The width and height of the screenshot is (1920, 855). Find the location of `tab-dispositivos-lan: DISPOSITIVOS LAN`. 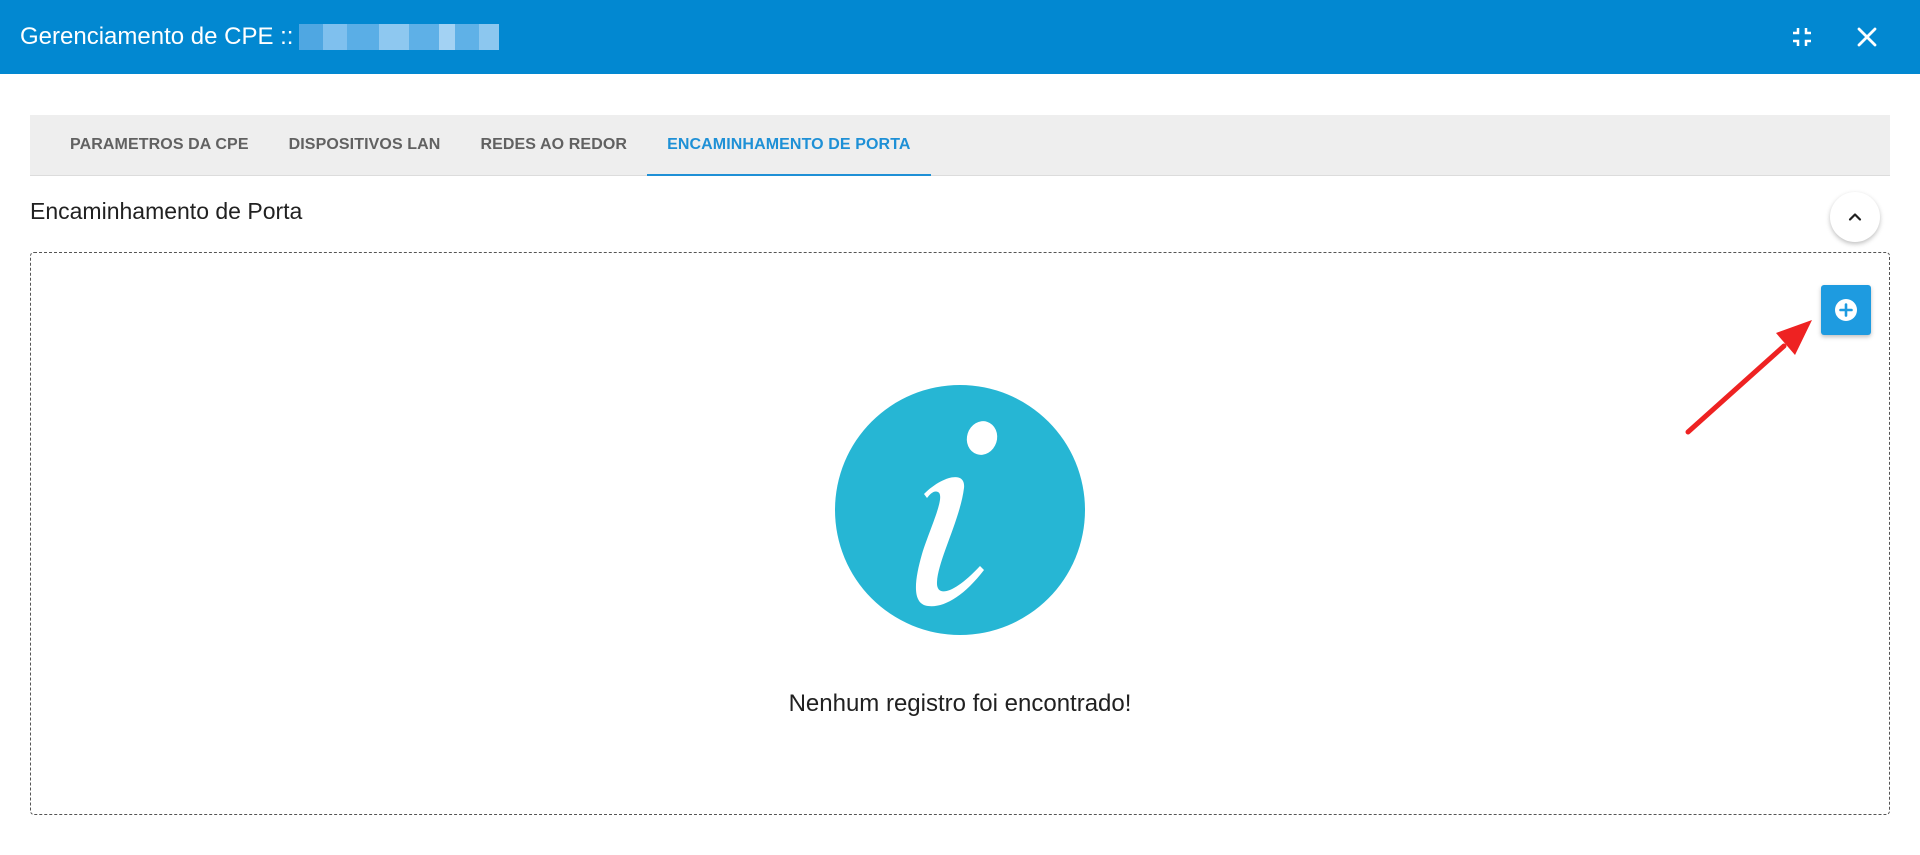

tab-dispositivos-lan: DISPOSITIVOS LAN is located at coordinates (365, 145).